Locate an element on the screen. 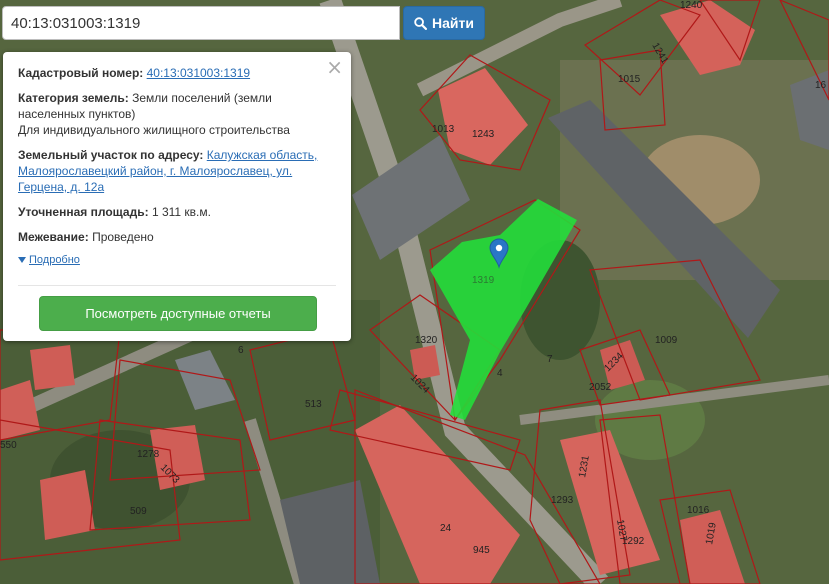  category-value: населенных пунктов) is located at coordinates (77, 114).